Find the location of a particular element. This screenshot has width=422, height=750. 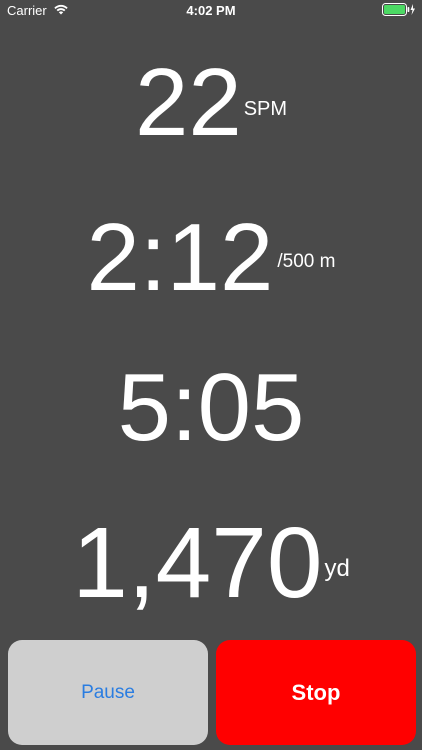

status-bar: Carrier 4:02 PM is located at coordinates (211, 11).